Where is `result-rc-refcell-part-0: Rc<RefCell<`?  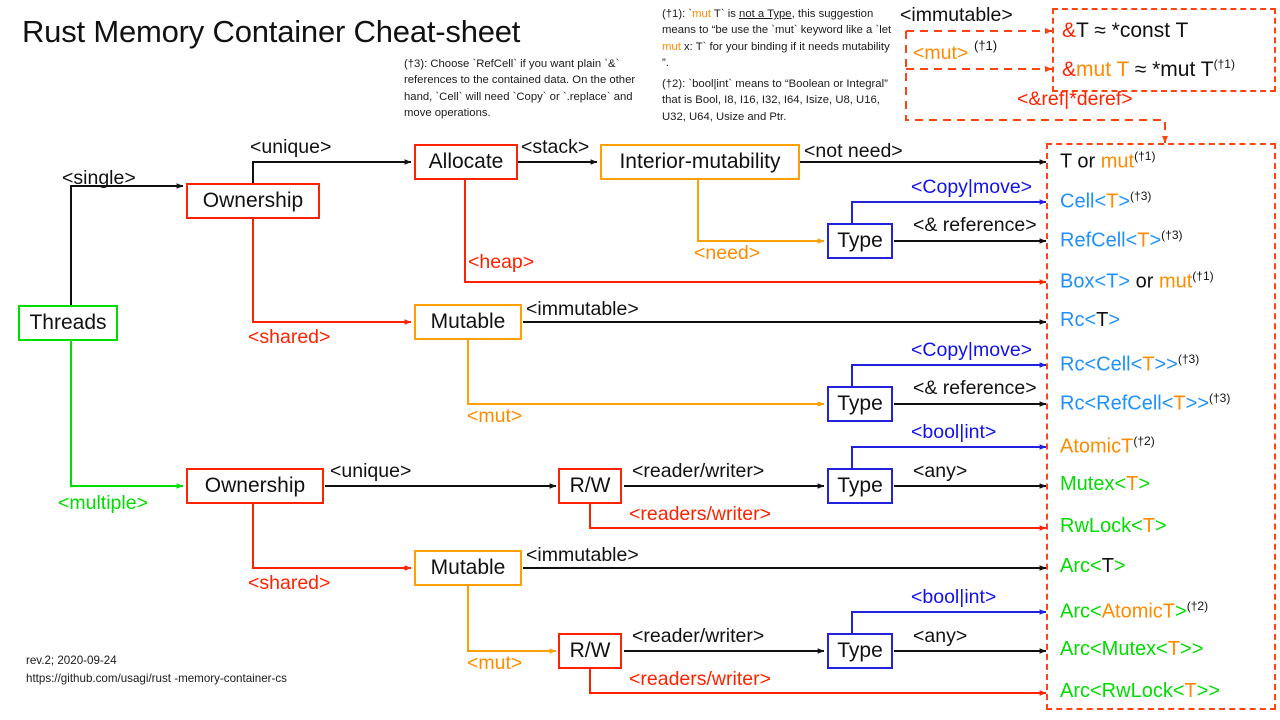 result-rc-refcell-part-0: Rc<RefCell< is located at coordinates (1117, 403).